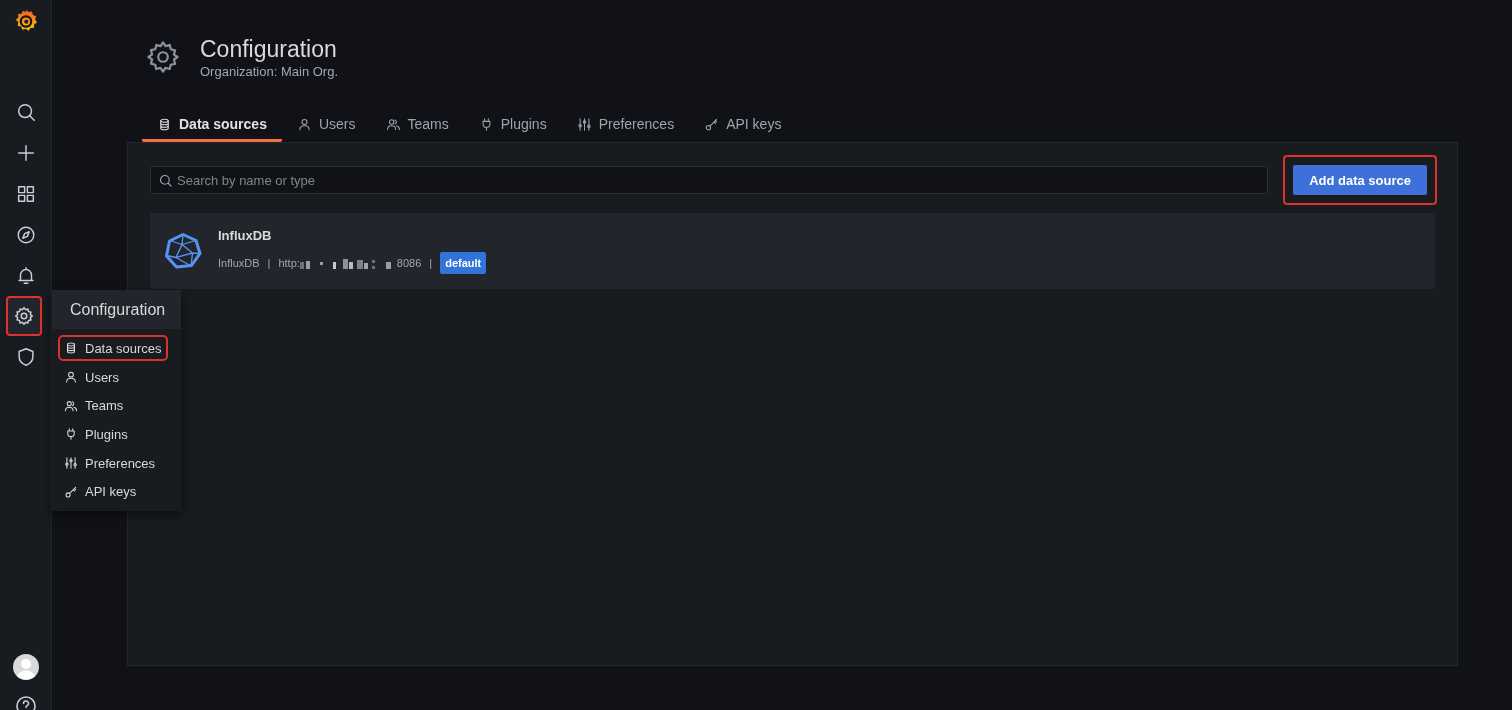 The image size is (1512, 710). I want to click on search-field: Search by name or type, so click(709, 180).